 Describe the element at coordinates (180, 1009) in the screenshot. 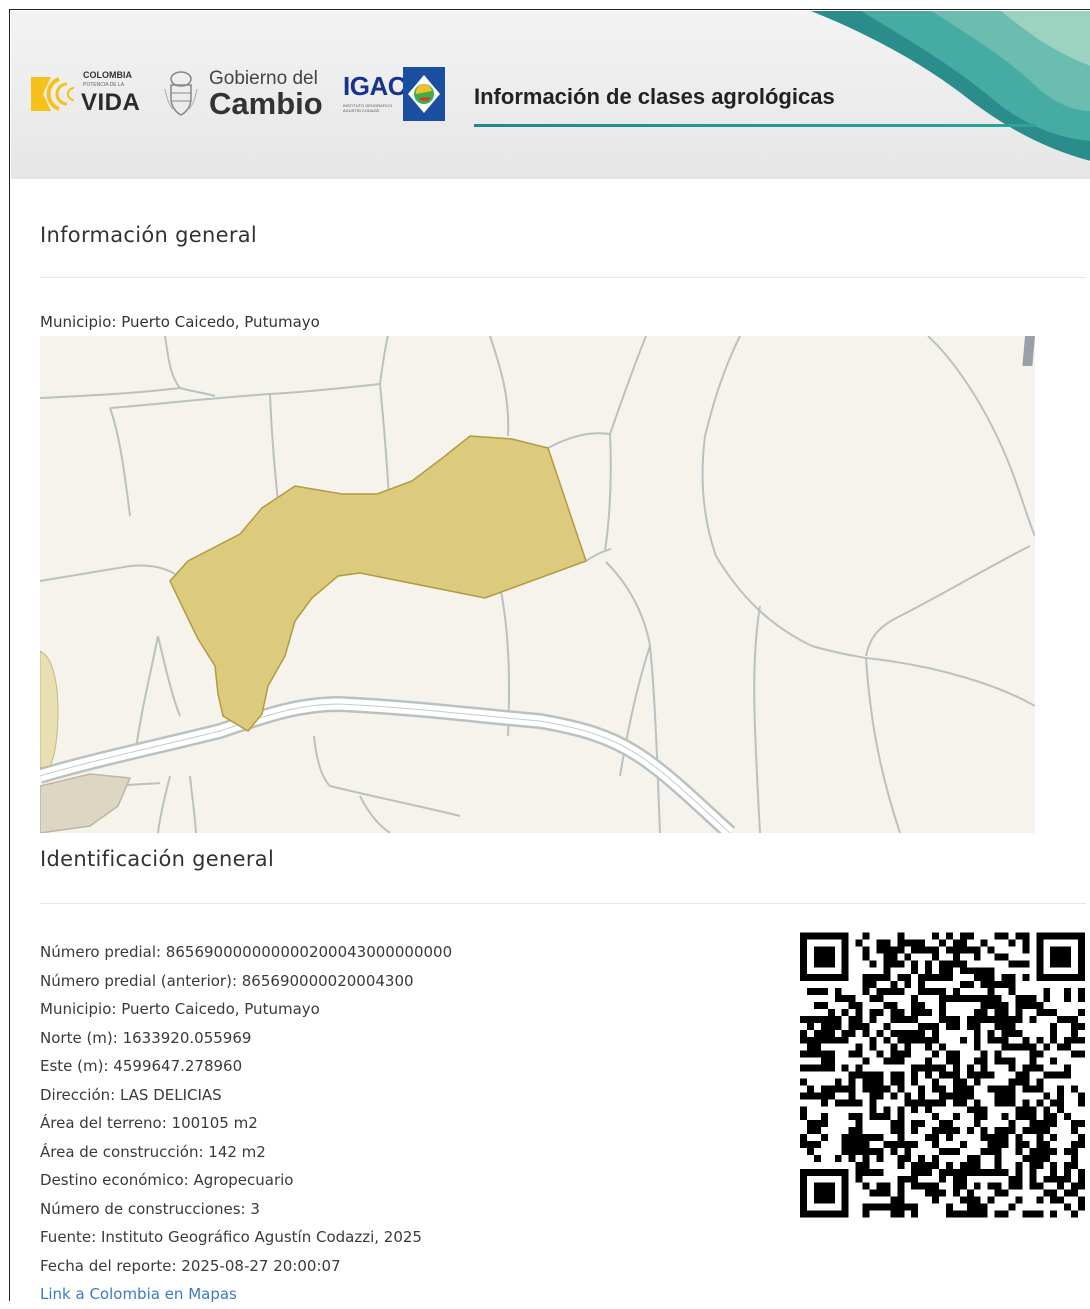

I see `info-municipio: Municipio: Puerto Caicedo, Putumayo` at that location.